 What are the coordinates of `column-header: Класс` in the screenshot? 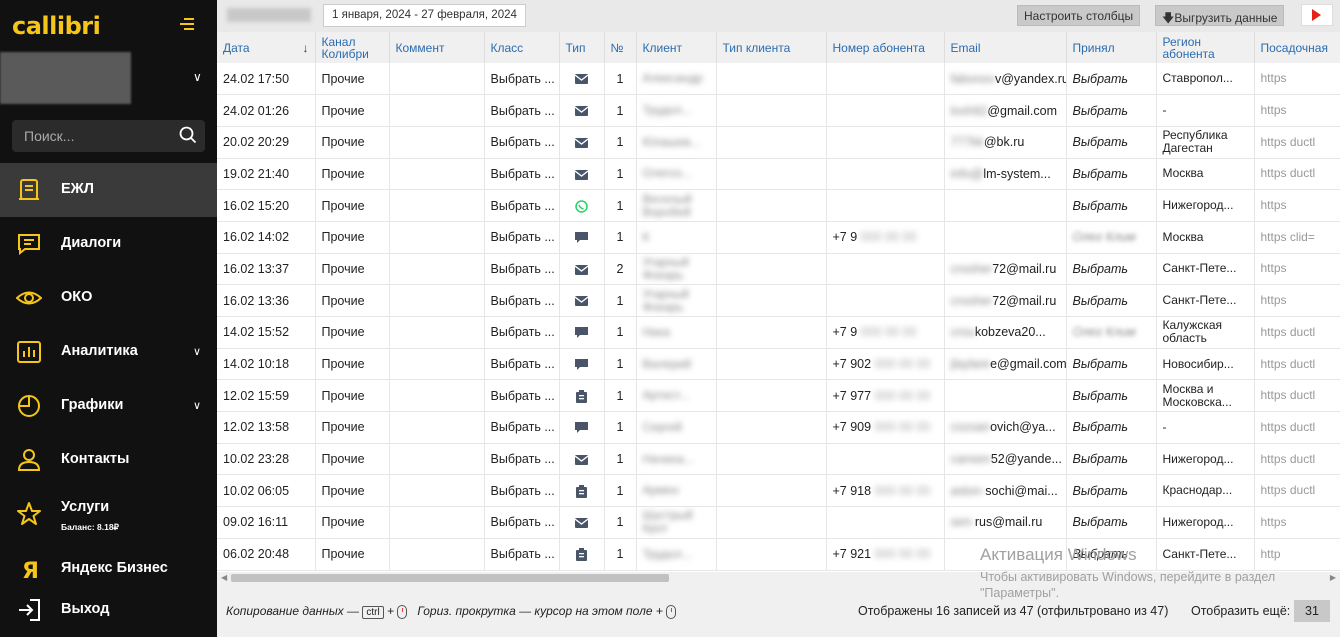 It's located at (522, 47).